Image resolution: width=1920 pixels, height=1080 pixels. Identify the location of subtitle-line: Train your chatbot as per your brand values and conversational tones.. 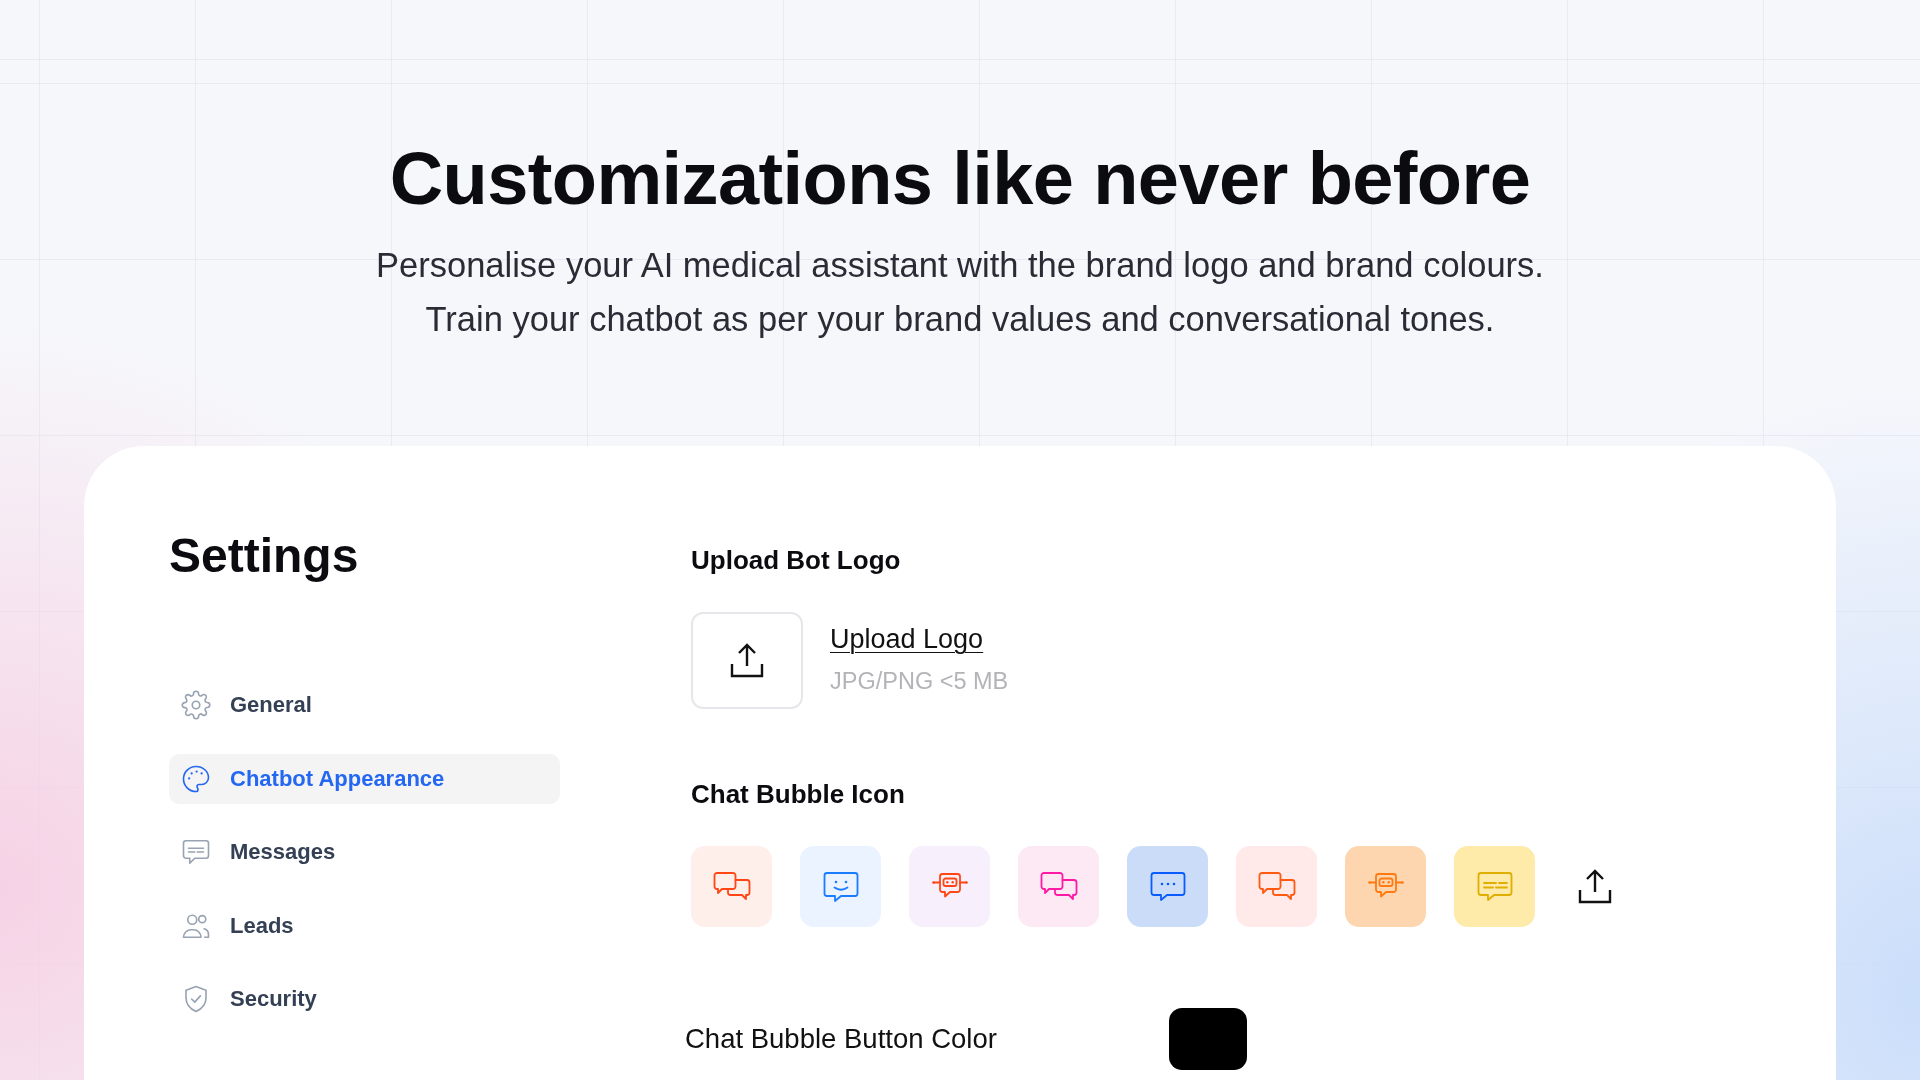
(960, 319).